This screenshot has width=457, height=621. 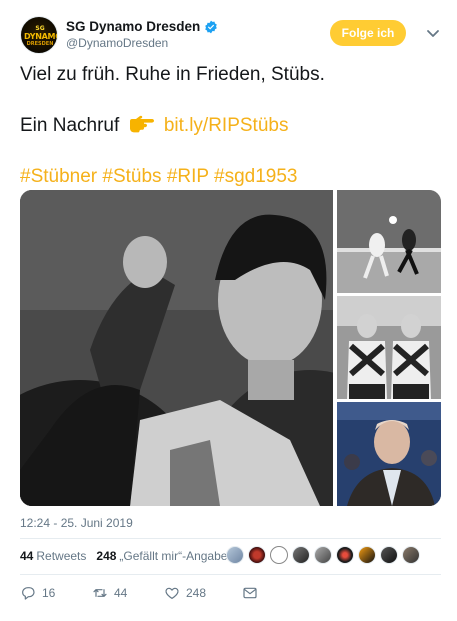 I want to click on direct-message-button, so click(x=250, y=593).